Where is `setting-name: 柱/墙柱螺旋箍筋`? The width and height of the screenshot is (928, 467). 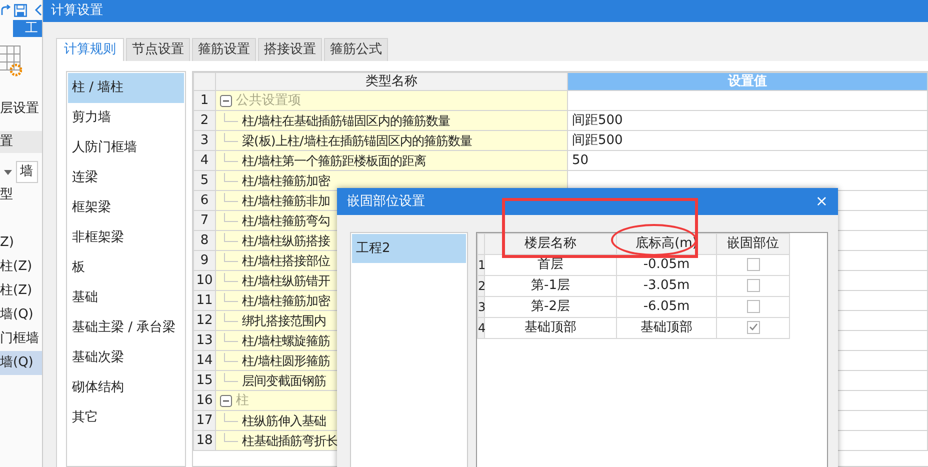 setting-name: 柱/墙柱螺旋箍筋 is located at coordinates (286, 341).